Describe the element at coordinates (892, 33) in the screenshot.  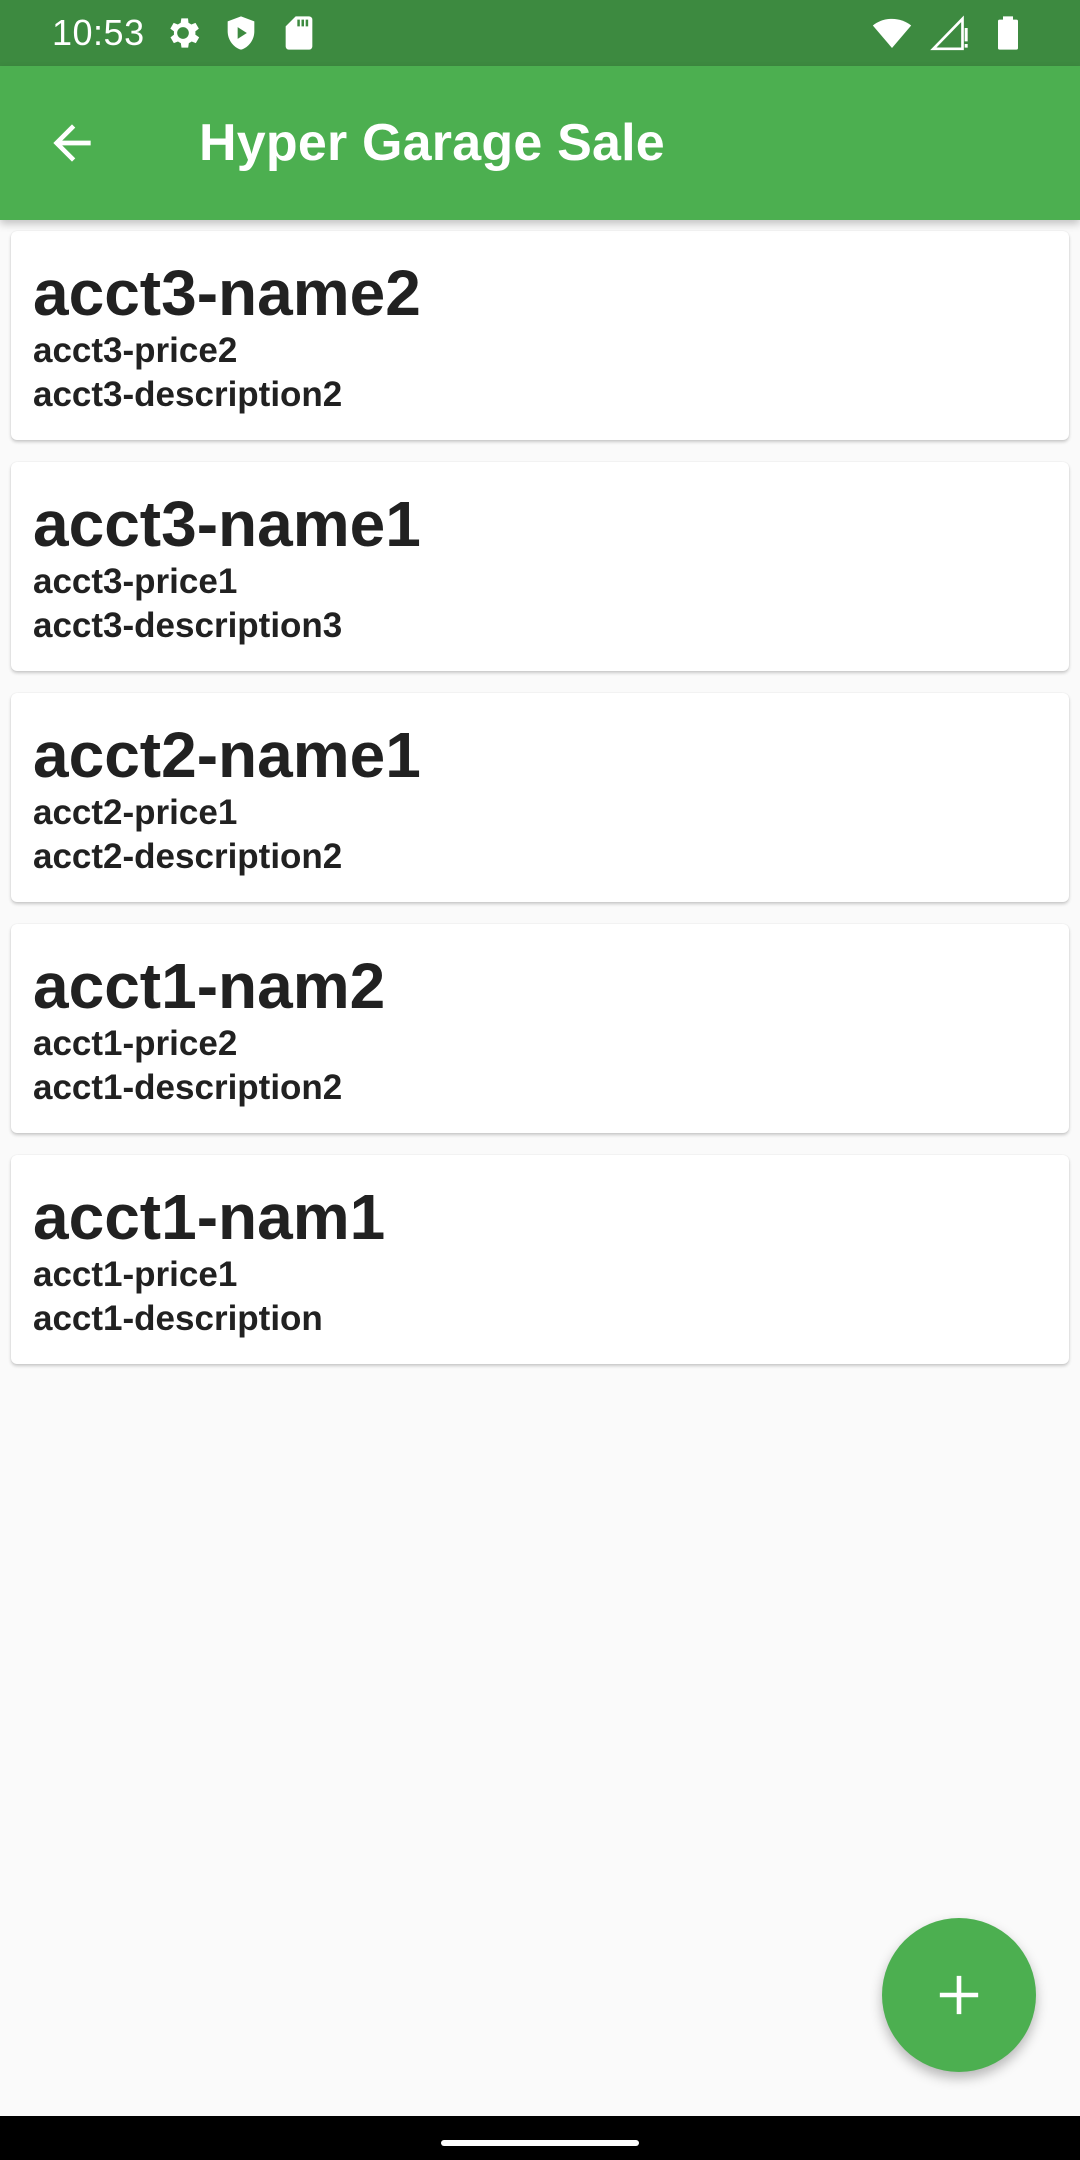
I see `wifi-icon` at that location.